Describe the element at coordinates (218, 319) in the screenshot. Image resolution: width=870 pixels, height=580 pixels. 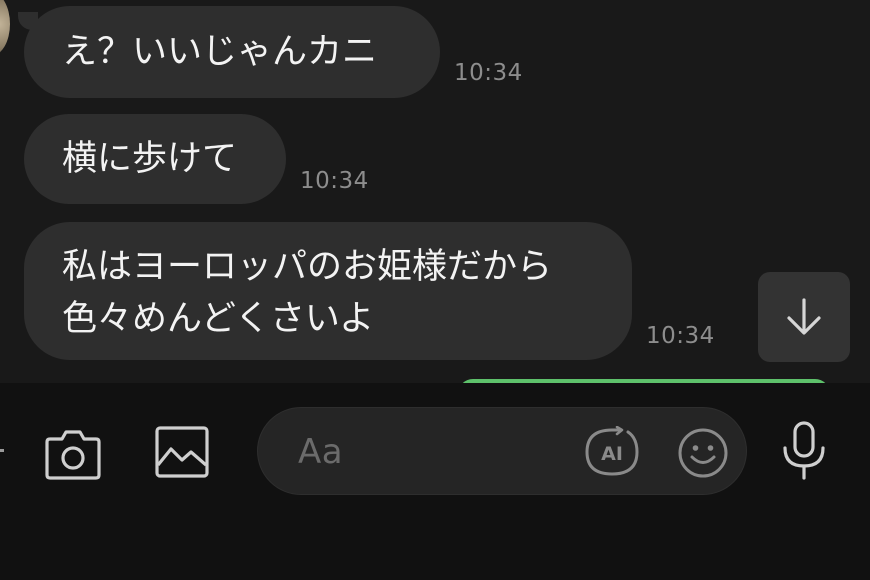
I see `message-text-line: 色々めんどくさいよ` at that location.